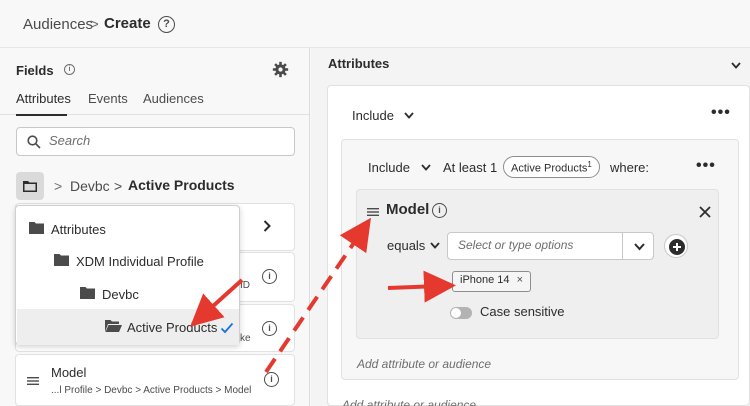  What do you see at coordinates (41, 115) in the screenshot?
I see `active-tab-indicator` at bounding box center [41, 115].